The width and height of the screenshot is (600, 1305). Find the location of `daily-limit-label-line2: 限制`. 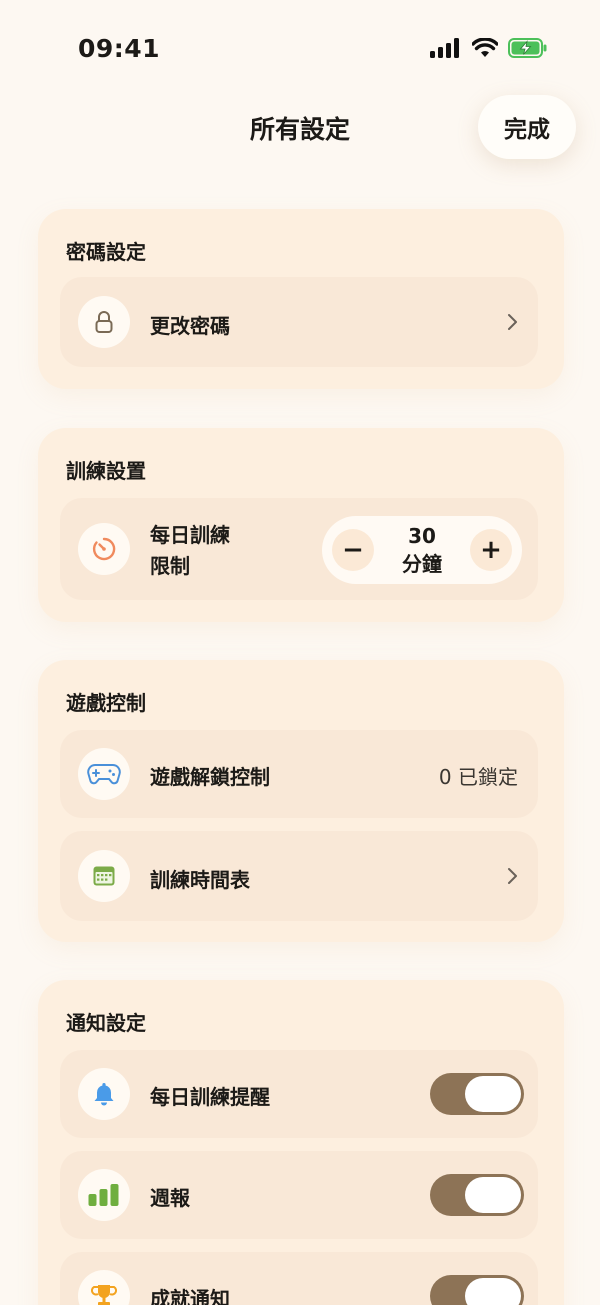

daily-limit-label-line2: 限制 is located at coordinates (170, 566).